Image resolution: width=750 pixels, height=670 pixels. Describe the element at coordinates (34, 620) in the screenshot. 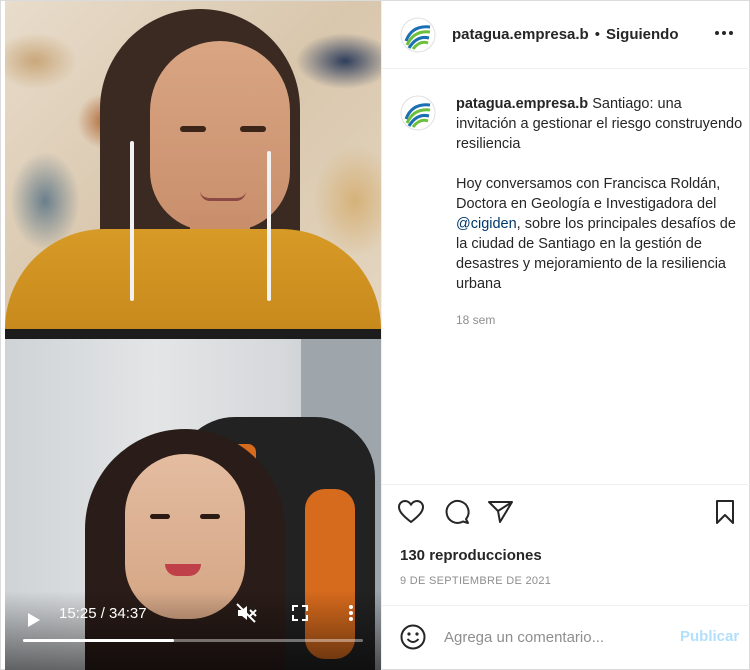

I see `play-icon` at that location.